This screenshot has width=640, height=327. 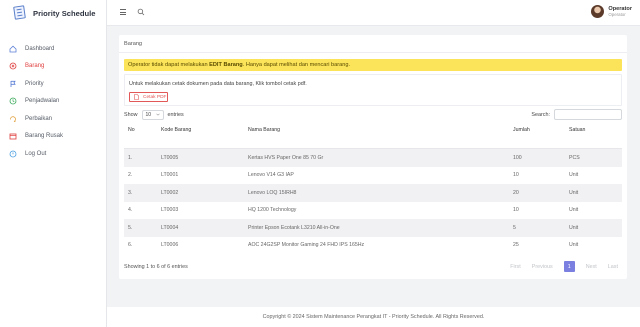 I want to click on show-label: Show, so click(x=131, y=115).